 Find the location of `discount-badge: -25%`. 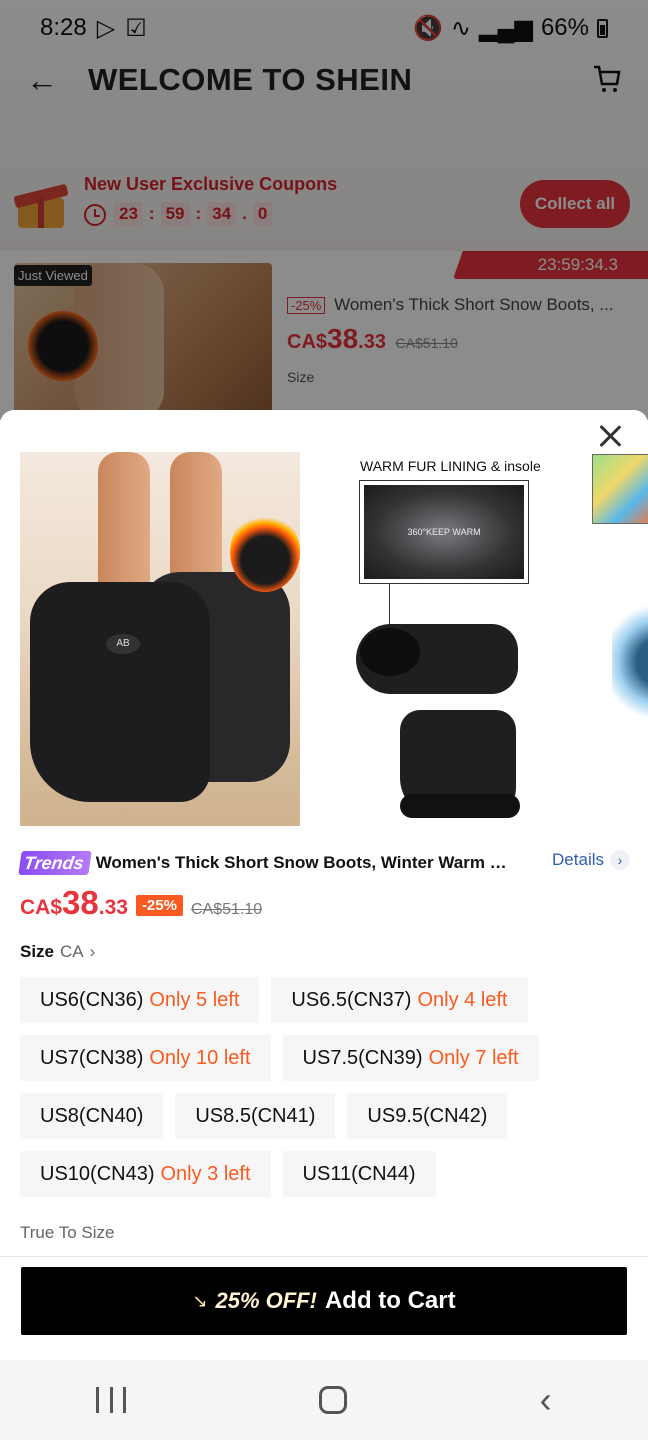

discount-badge: -25% is located at coordinates (159, 905).